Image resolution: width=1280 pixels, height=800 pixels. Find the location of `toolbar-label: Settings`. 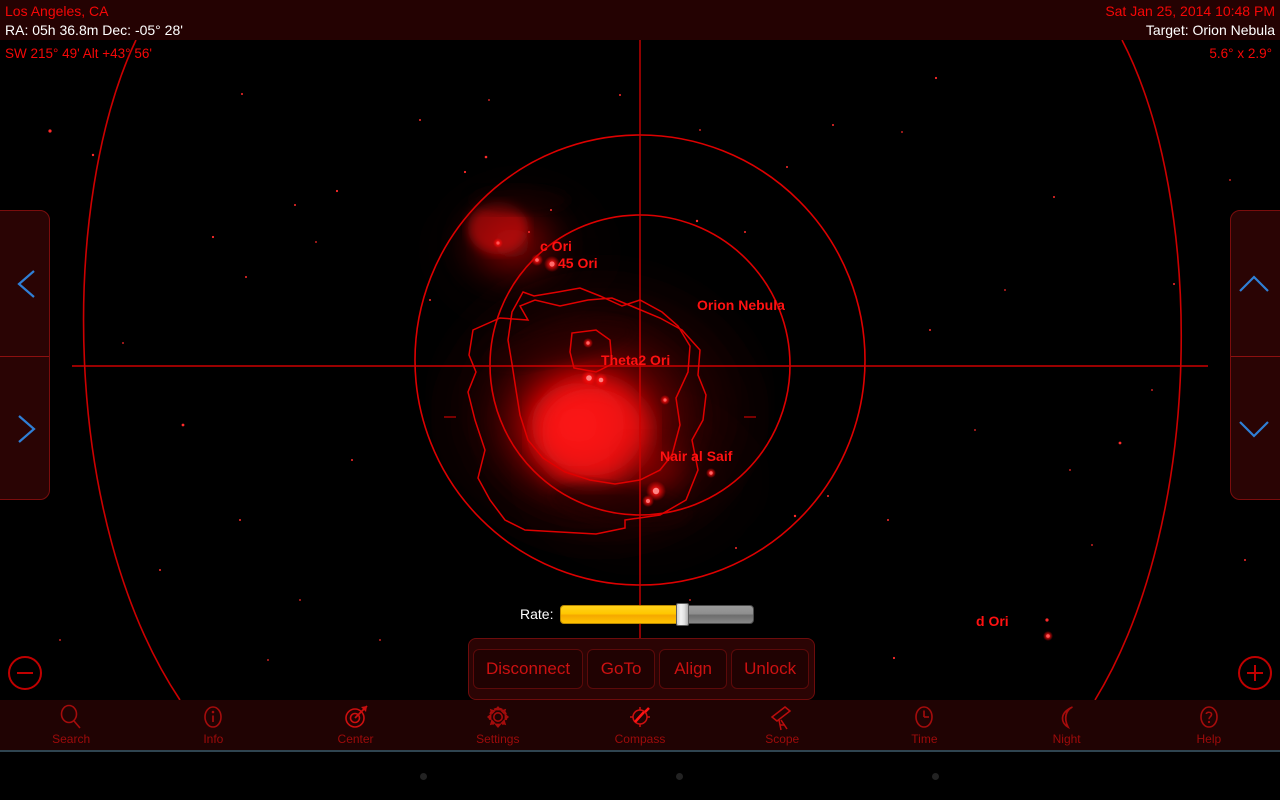

toolbar-label: Settings is located at coordinates (498, 739).